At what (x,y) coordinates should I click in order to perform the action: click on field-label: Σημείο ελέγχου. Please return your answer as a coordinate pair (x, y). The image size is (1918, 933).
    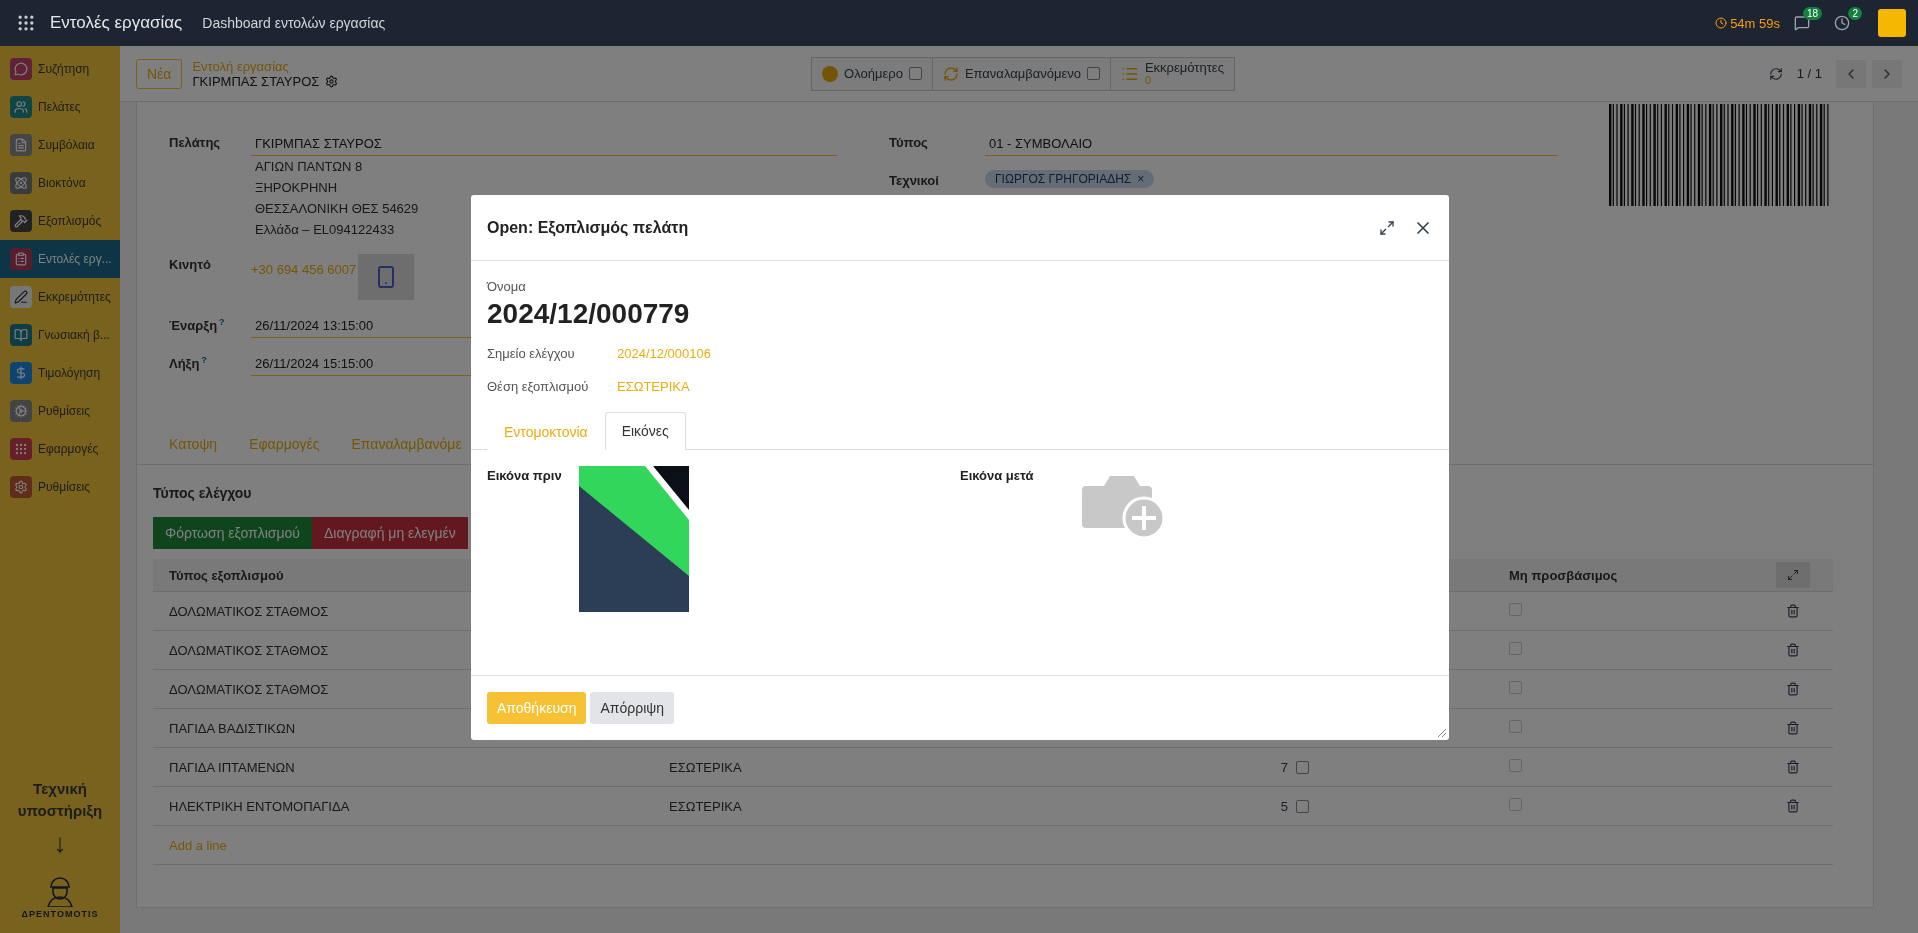
    Looking at the image, I should click on (531, 353).